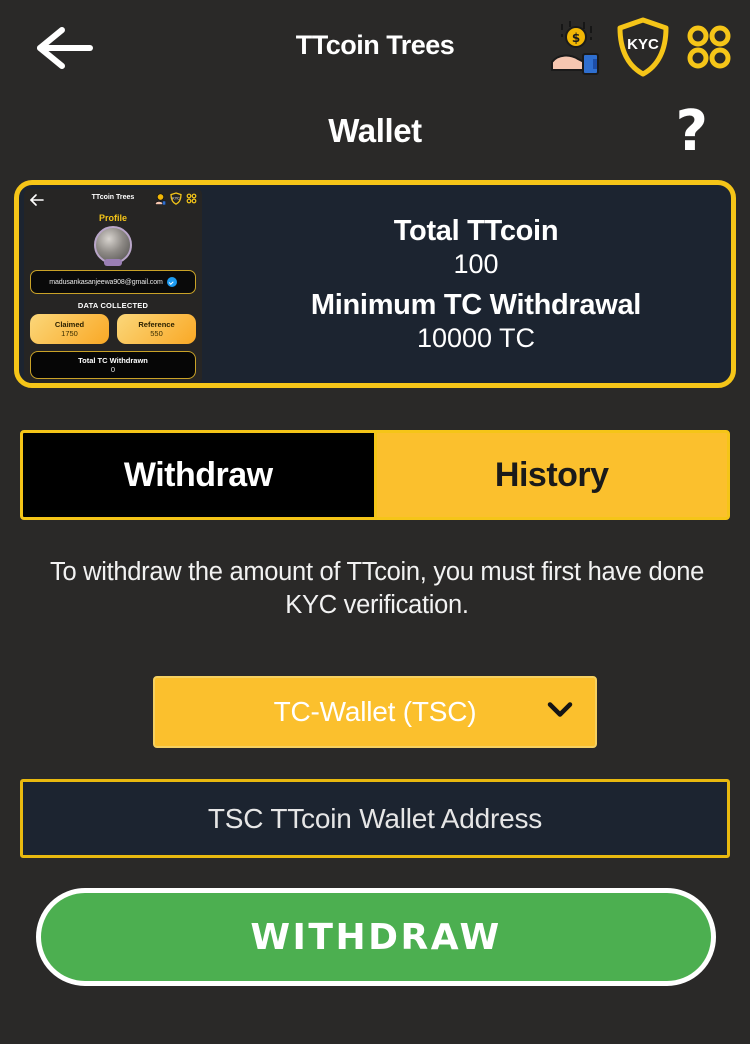 This screenshot has height=1044, width=750. I want to click on thumbnail-grid-icon, so click(191, 198).